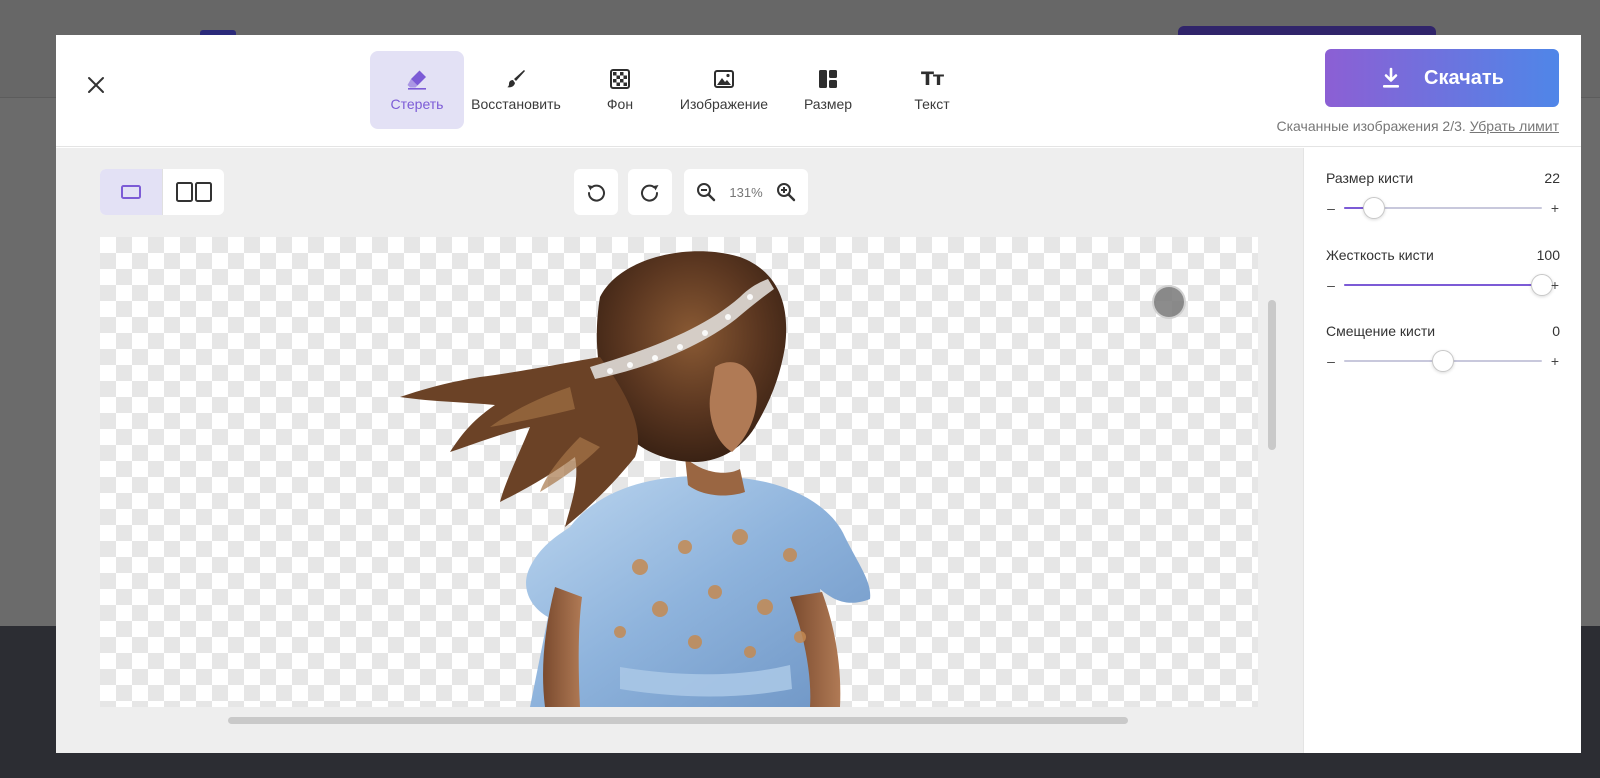 This screenshot has height=778, width=1600. I want to click on brush-size-increase: +, so click(1555, 208).